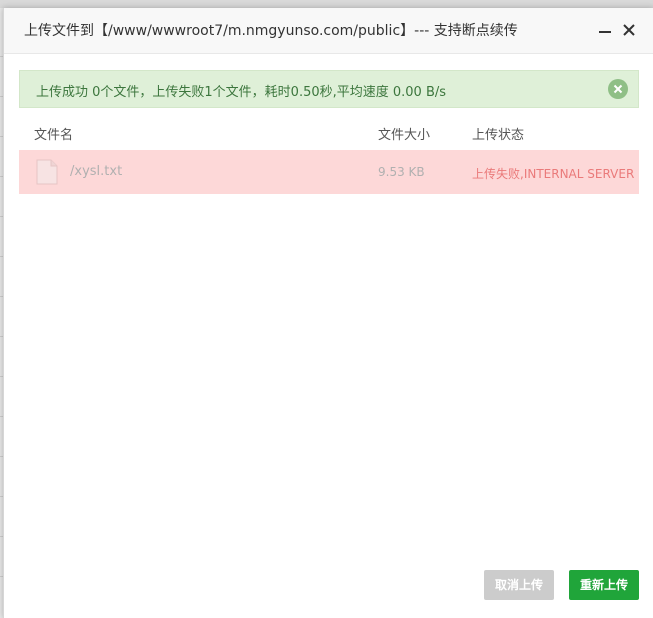 This screenshot has height=618, width=653. What do you see at coordinates (54, 135) in the screenshot?
I see `header-file-name: 文件名` at bounding box center [54, 135].